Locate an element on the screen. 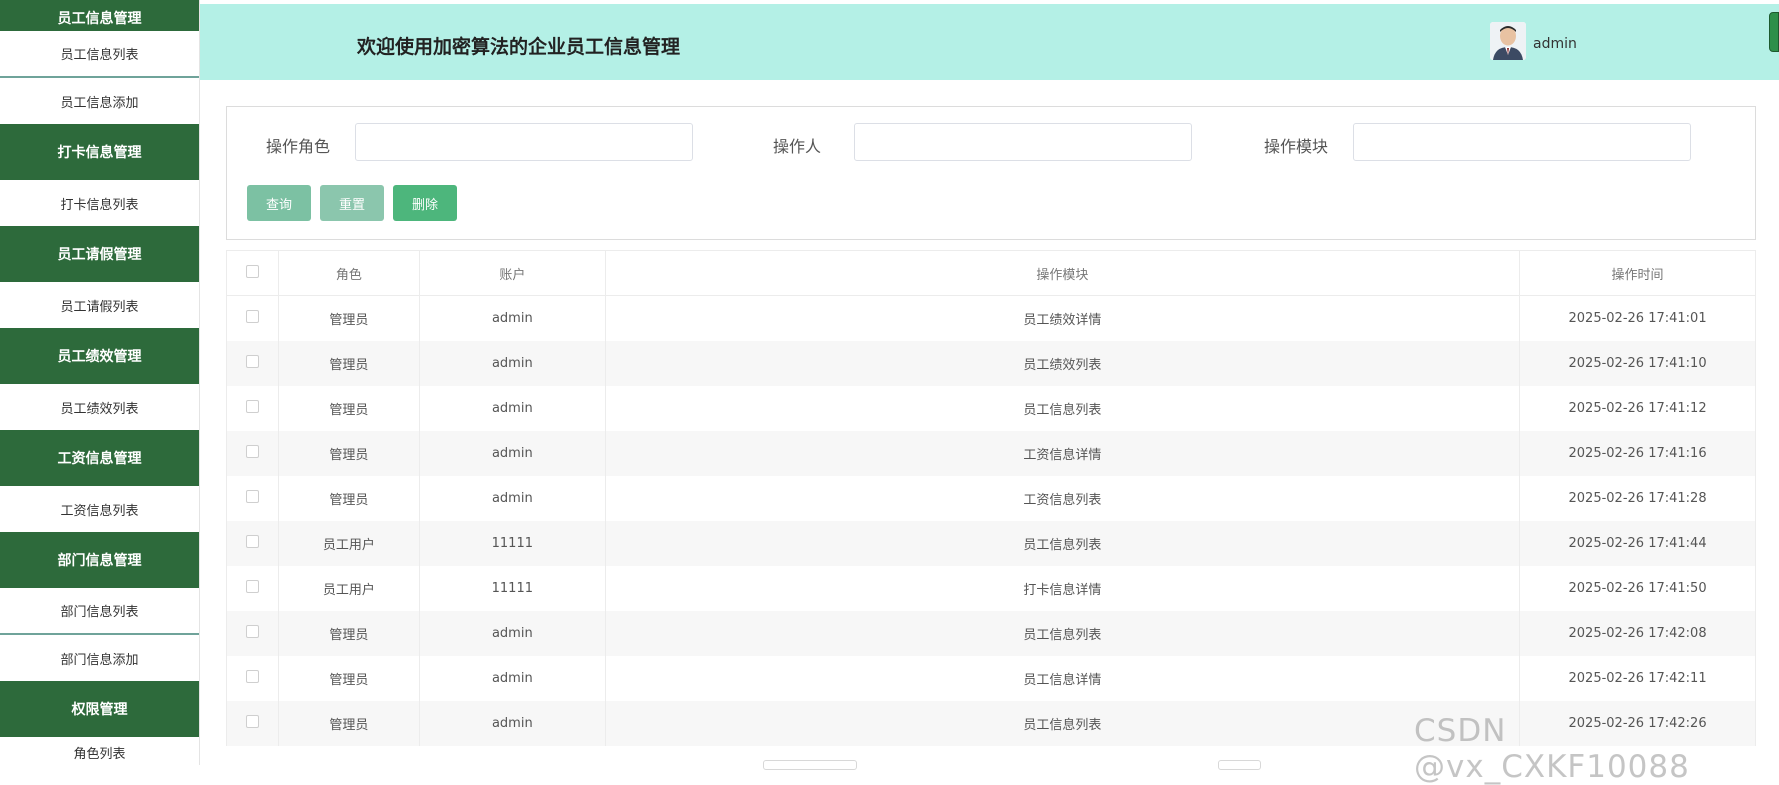 The image size is (1779, 785). sidebar-group: 权限管理 is located at coordinates (99, 709).